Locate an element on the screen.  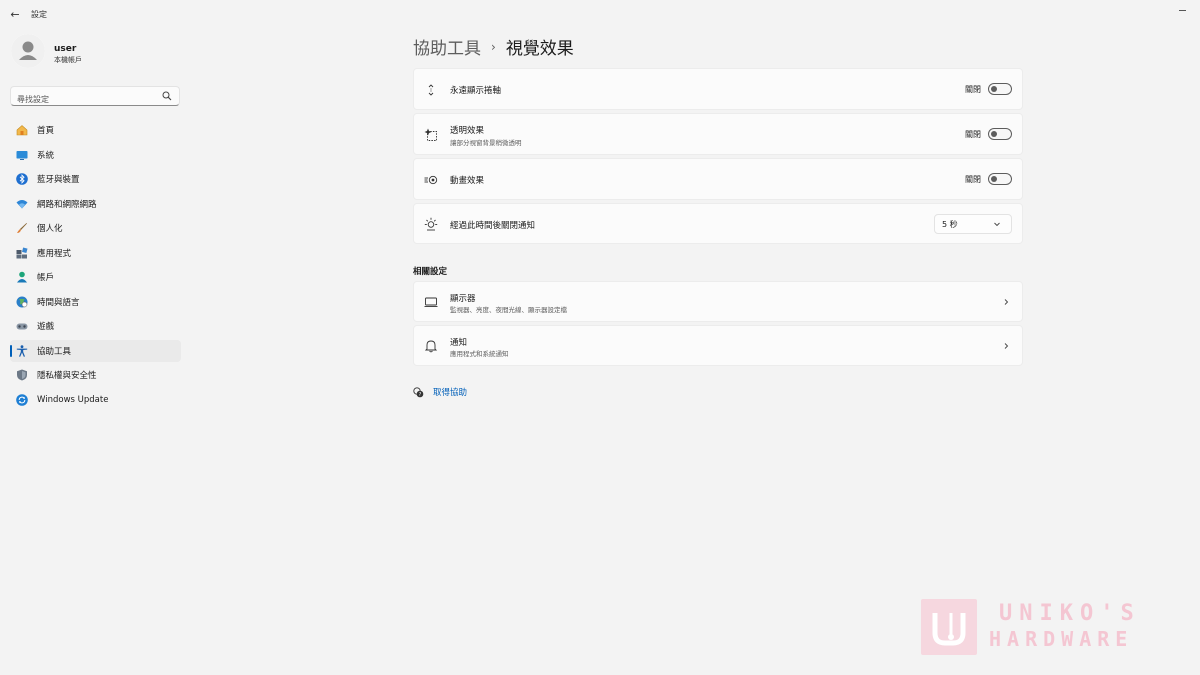
sidebar-item-label: 協助工具 is located at coordinates (54, 351).